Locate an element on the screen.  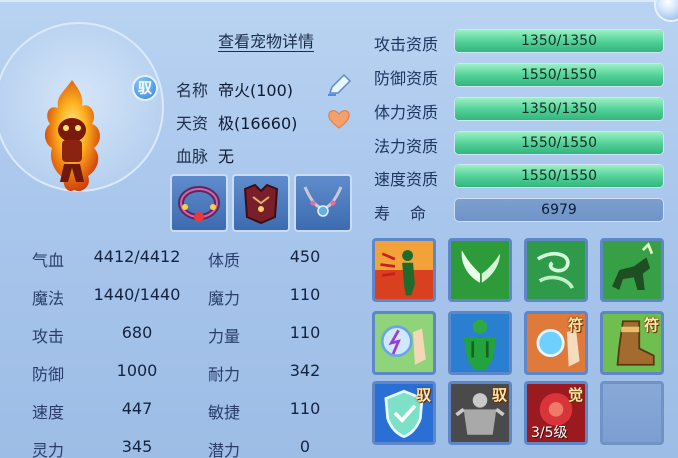
stat-speed: 速度 447 is located at coordinates (92, 411).